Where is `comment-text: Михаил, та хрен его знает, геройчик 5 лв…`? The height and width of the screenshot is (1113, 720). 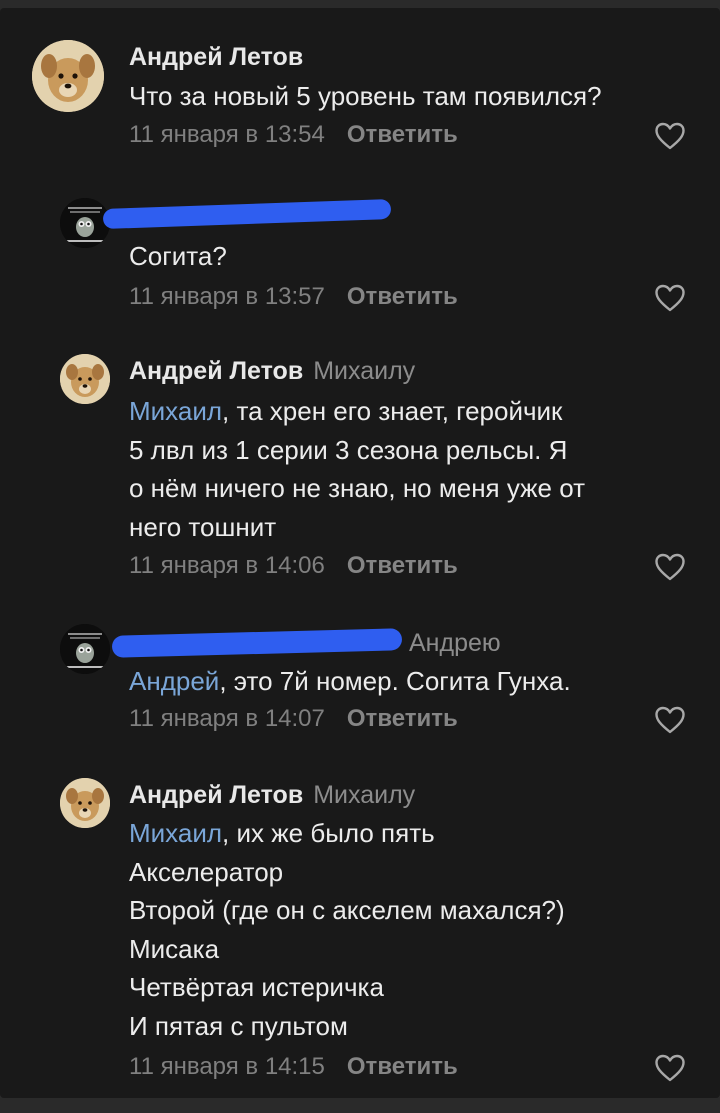
comment-text: Михаил, та хрен его знает, геройчик 5 лв… is located at coordinates (357, 469).